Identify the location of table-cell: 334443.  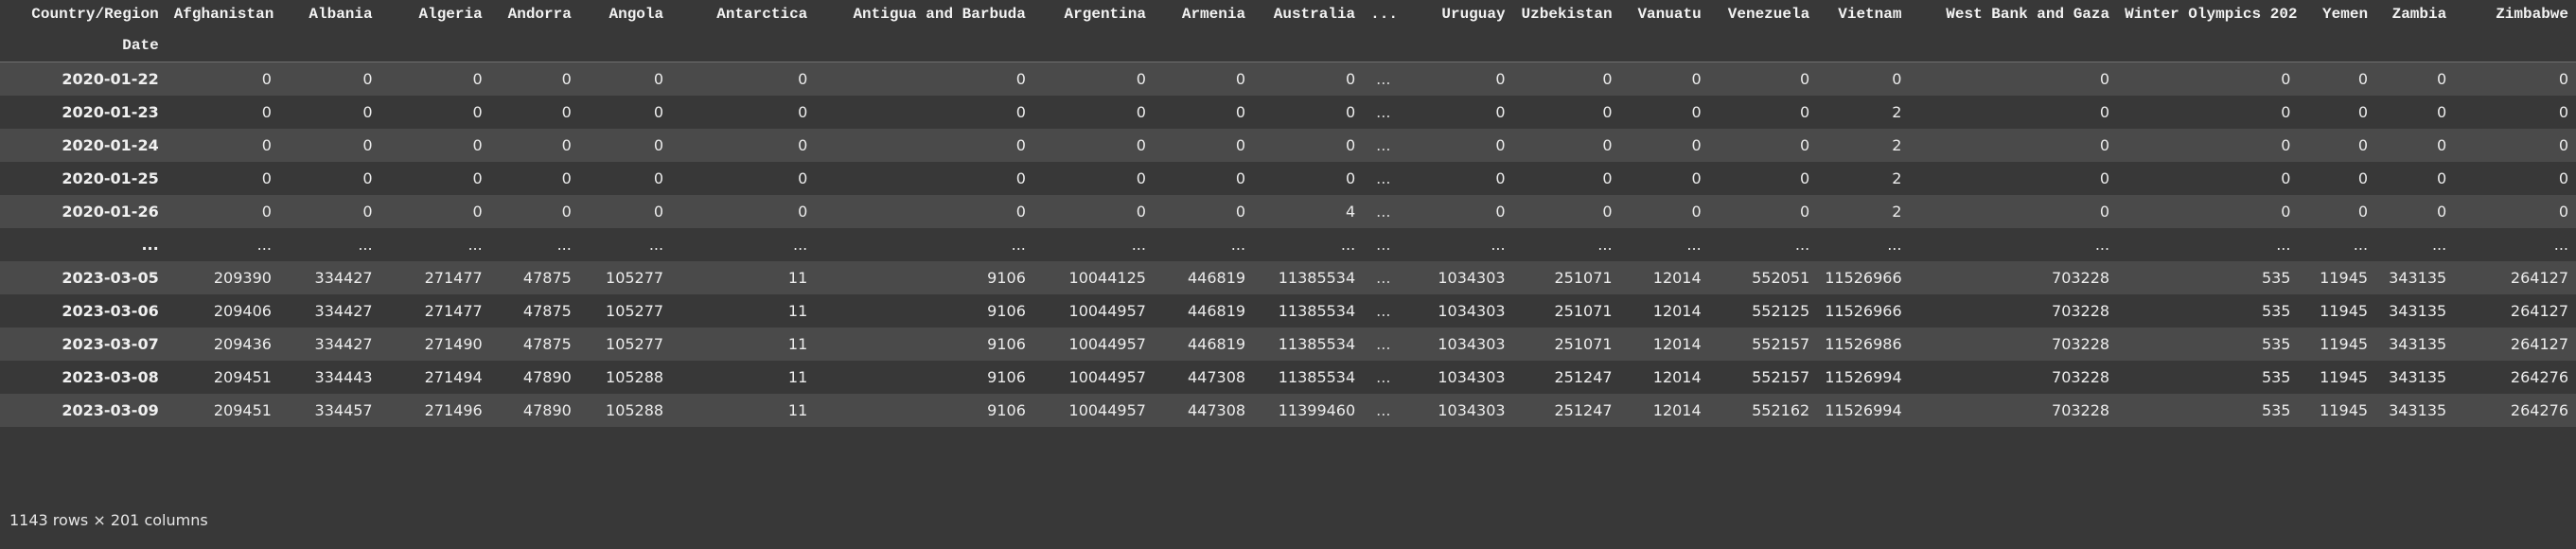
(343, 376).